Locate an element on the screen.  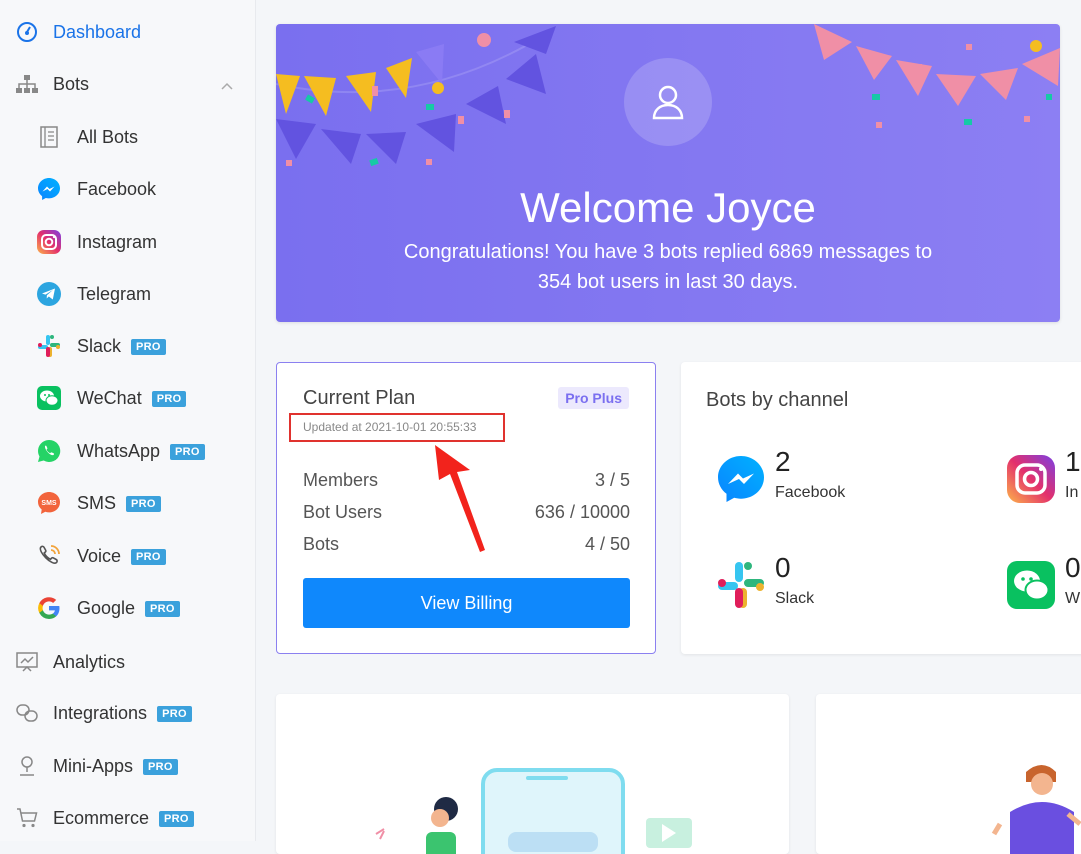
sidebar-item-google: Google PRO is located at coordinates (128, 608).